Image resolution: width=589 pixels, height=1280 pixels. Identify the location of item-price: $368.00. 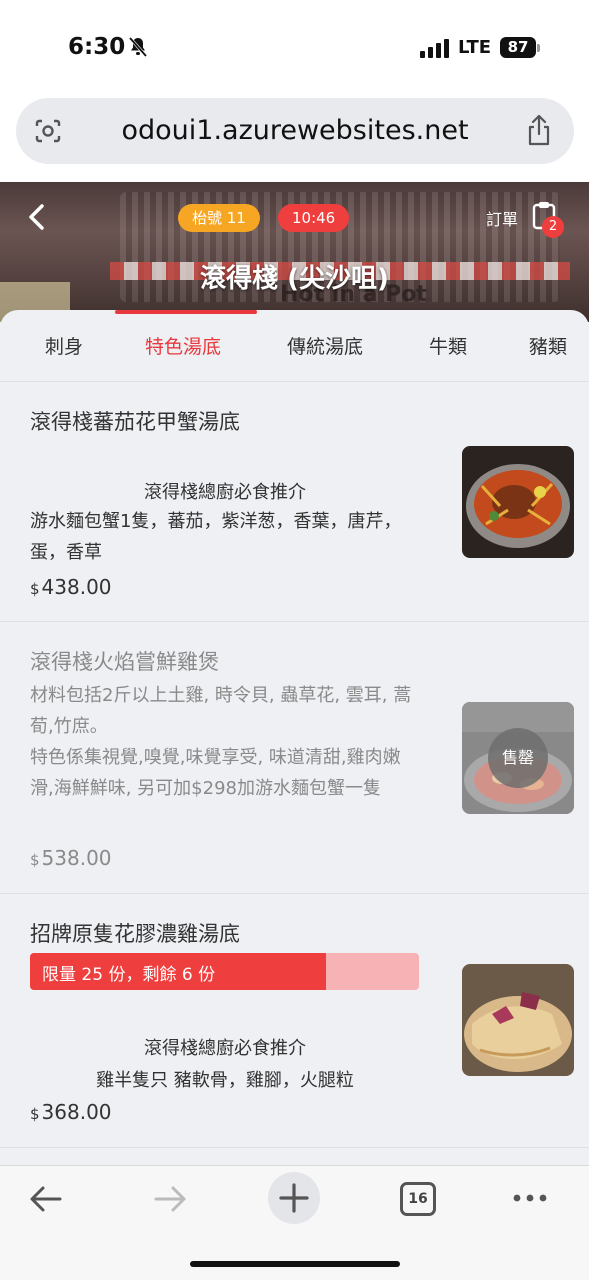
(71, 1112).